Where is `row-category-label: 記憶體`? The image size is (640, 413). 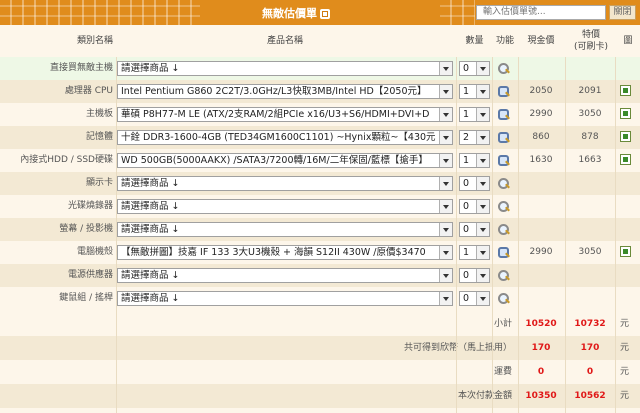
row-category-label: 記憶體 is located at coordinates (99, 137).